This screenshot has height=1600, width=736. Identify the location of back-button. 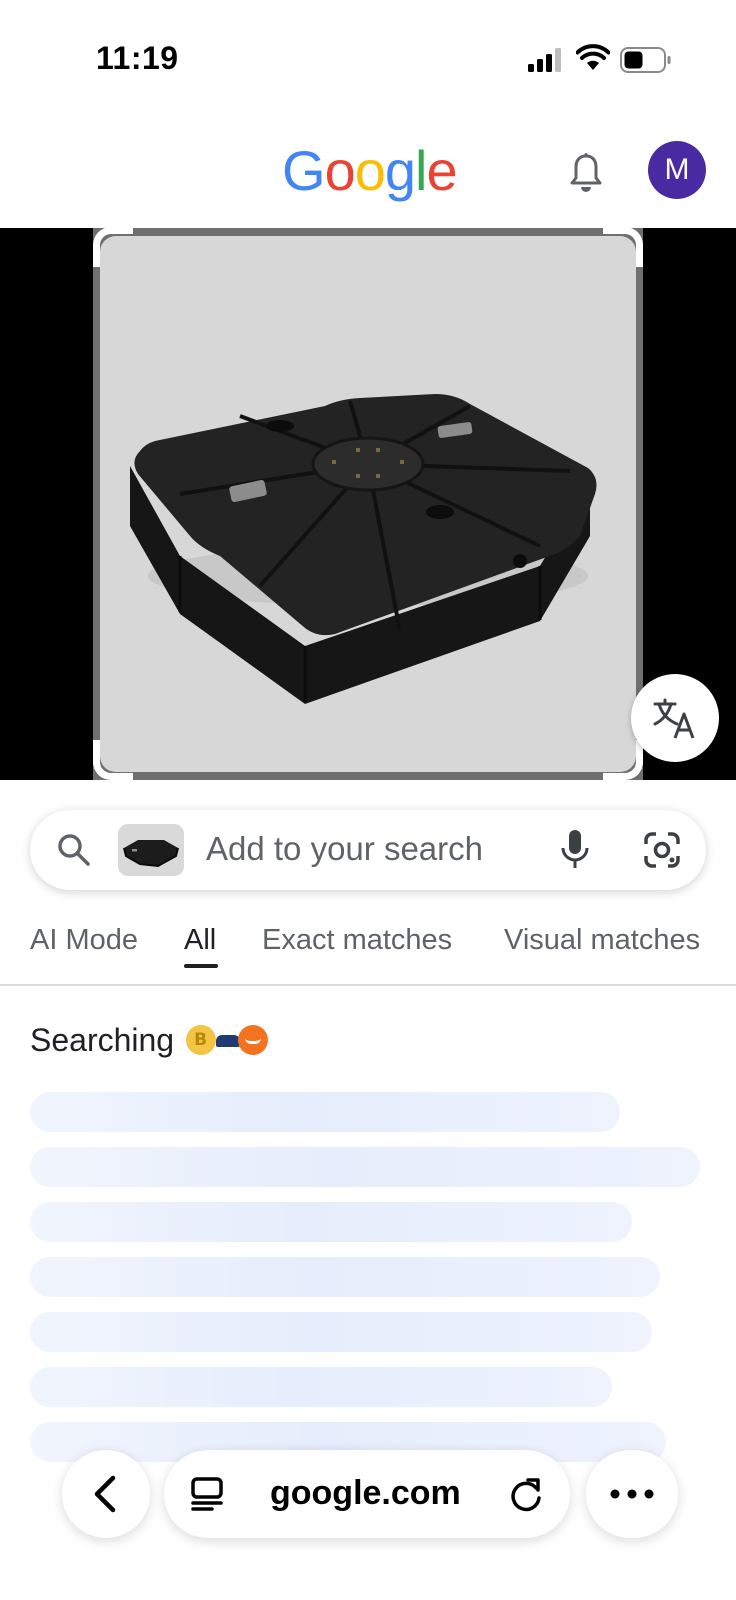
(106, 1494).